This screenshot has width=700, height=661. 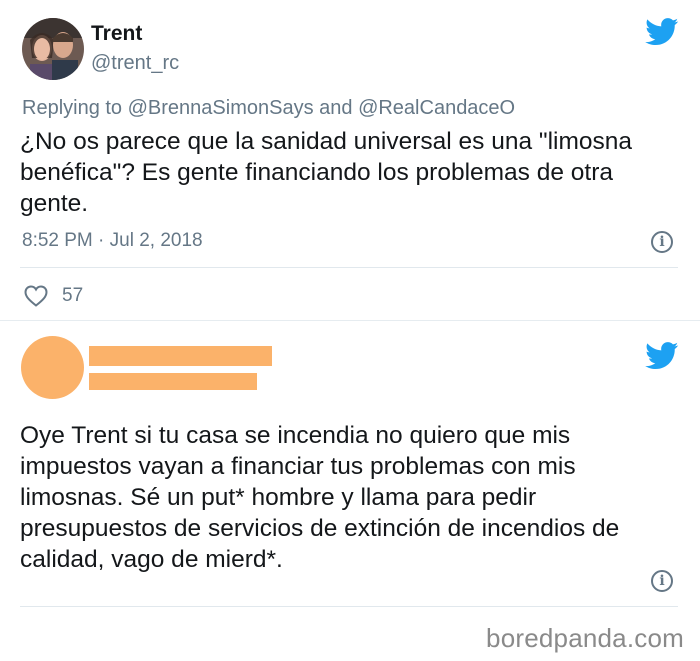 What do you see at coordinates (73, 295) in the screenshot?
I see `like-count: 57` at bounding box center [73, 295].